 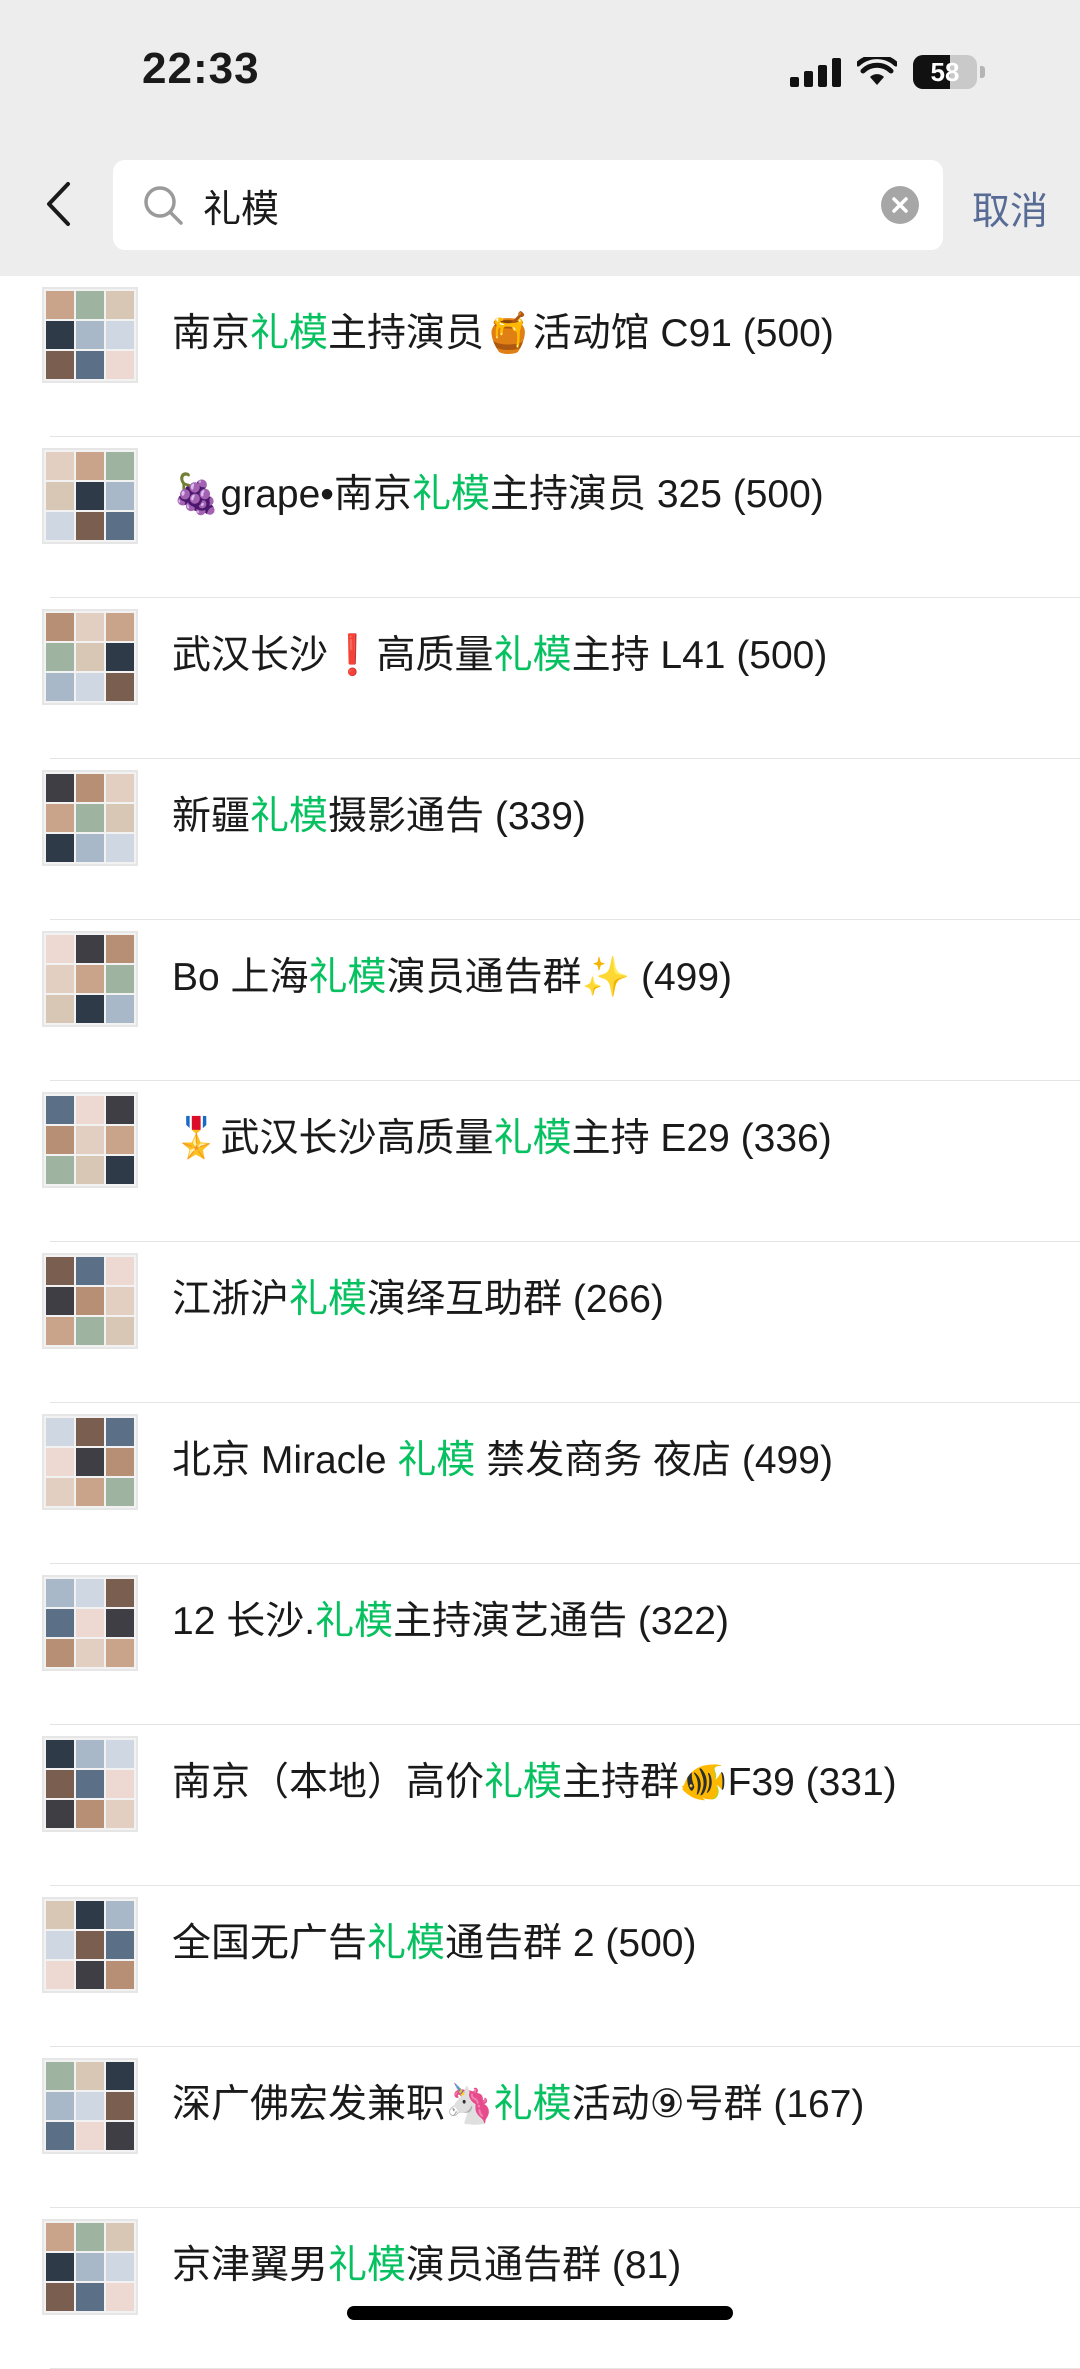 I want to click on status-icons: 58, so click(x=887, y=72).